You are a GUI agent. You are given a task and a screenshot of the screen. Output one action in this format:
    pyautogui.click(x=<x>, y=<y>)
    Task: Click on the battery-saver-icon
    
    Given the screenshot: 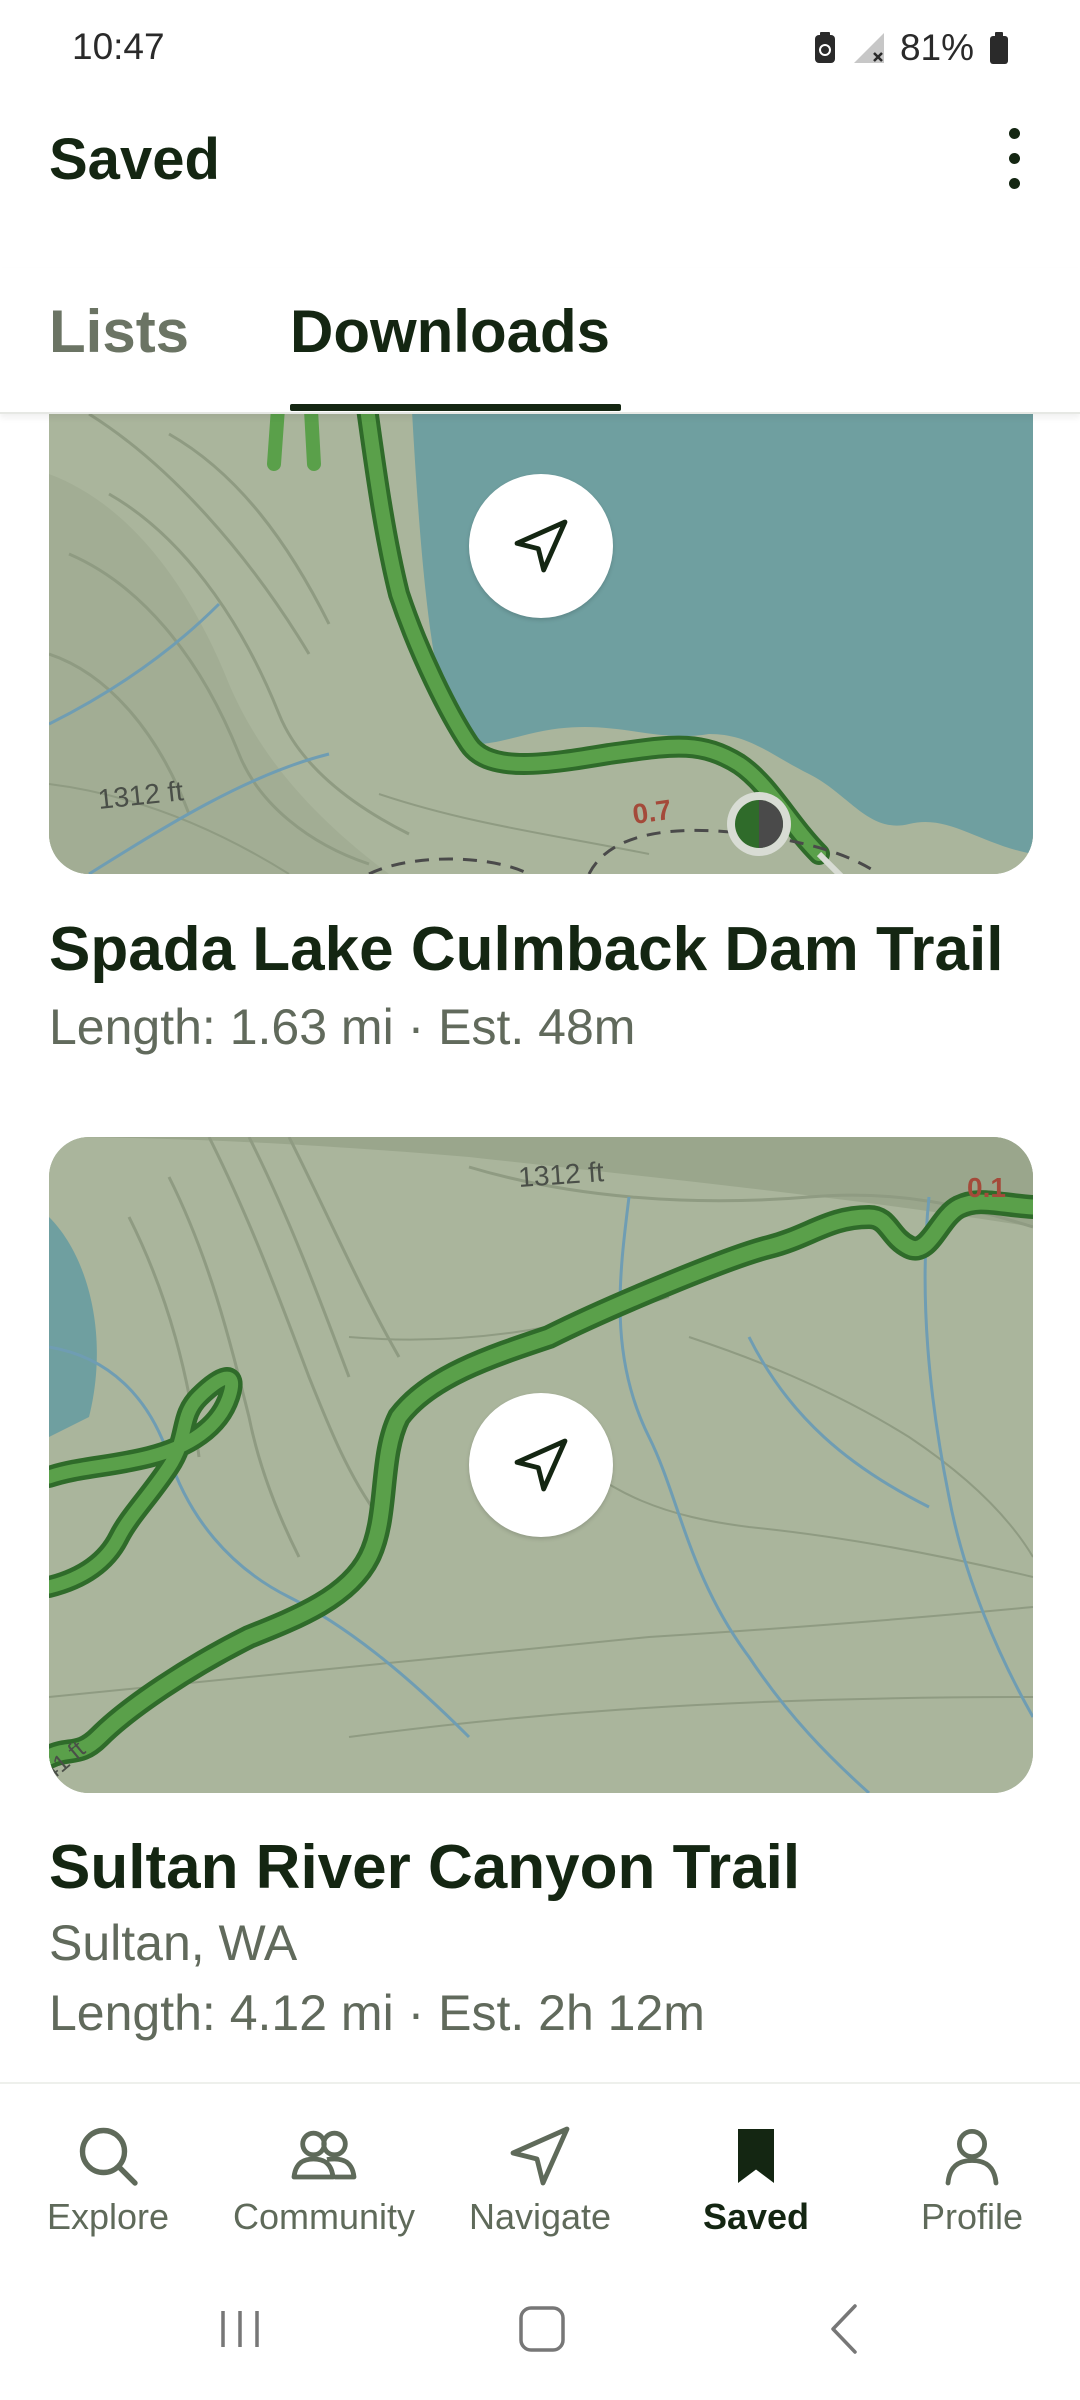 What is the action you would take?
    pyautogui.click(x=824, y=47)
    